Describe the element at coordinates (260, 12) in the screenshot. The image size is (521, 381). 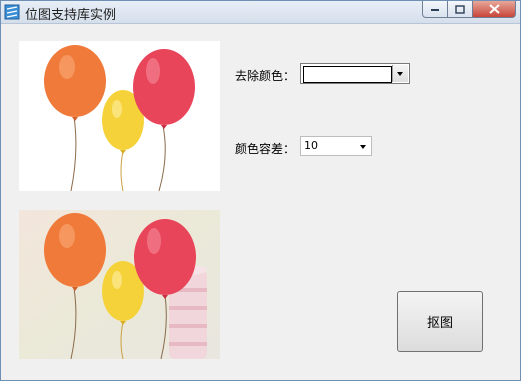
I see `title-bar: 位图支持库实例` at that location.